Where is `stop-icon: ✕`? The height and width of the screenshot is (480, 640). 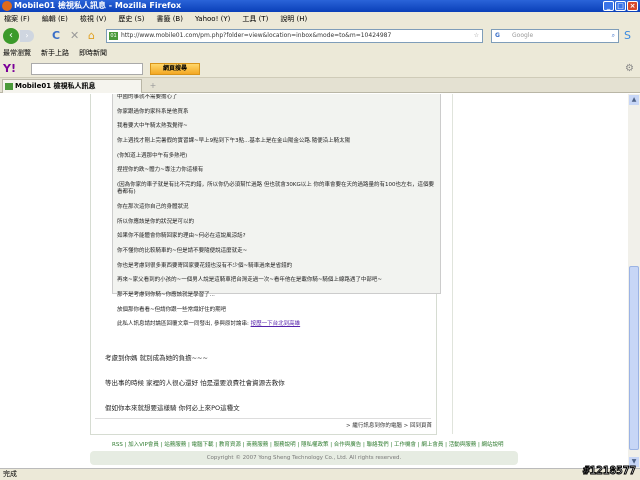
stop-icon: ✕ is located at coordinates (74, 36).